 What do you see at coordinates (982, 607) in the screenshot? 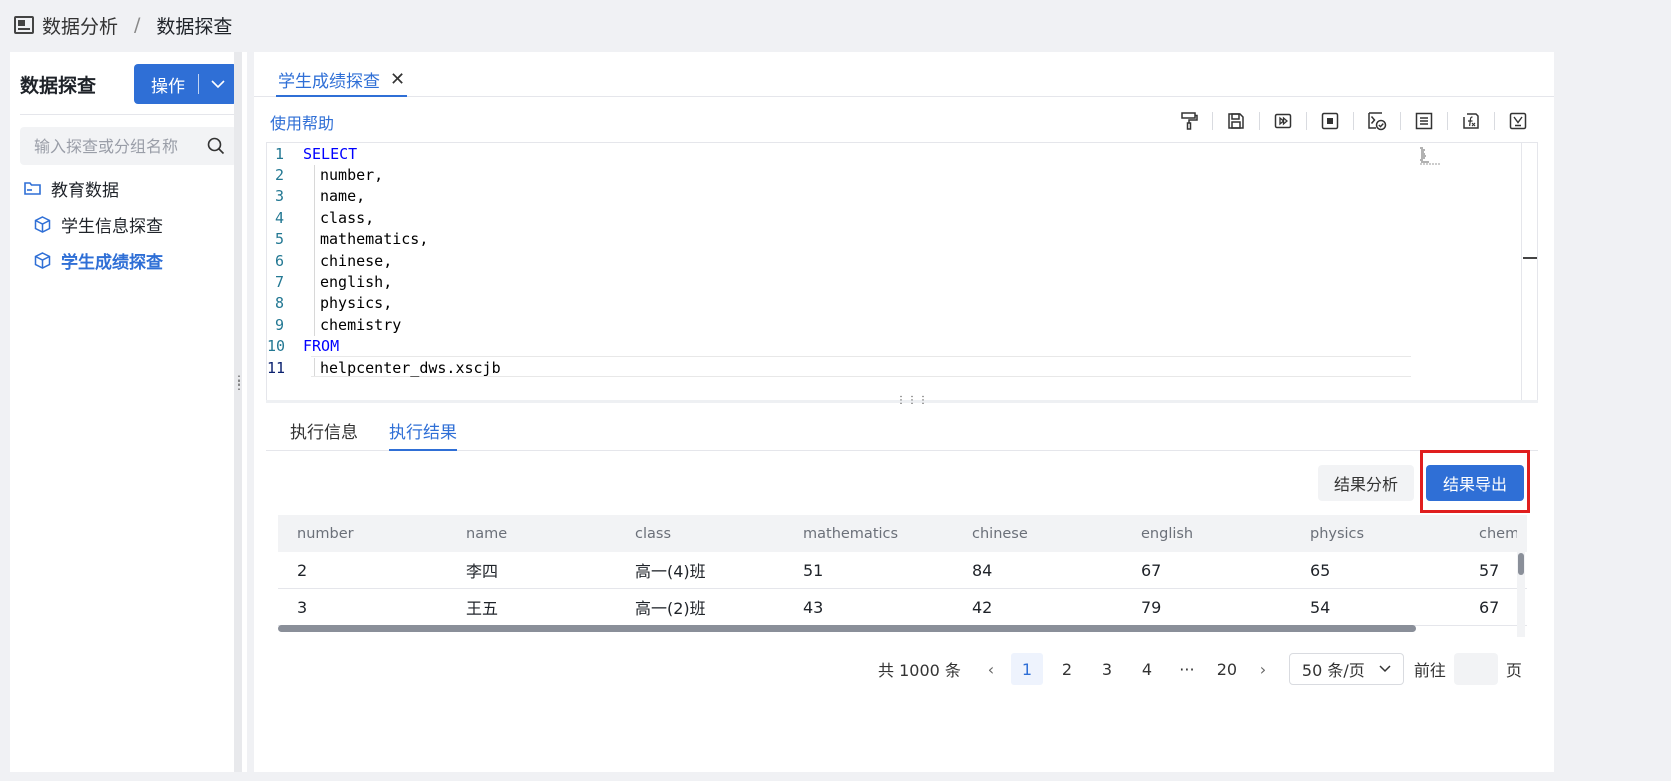
I see `table-cell: 42` at bounding box center [982, 607].